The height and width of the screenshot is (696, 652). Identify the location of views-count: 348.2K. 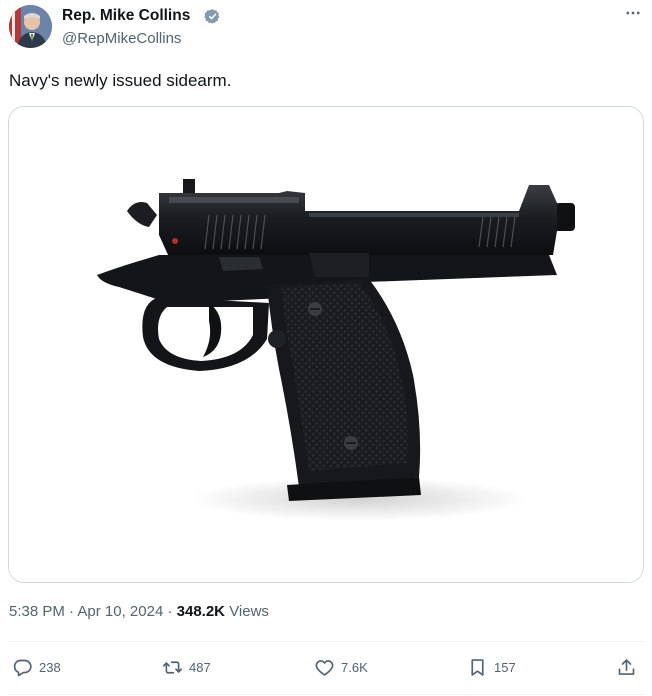
(201, 611).